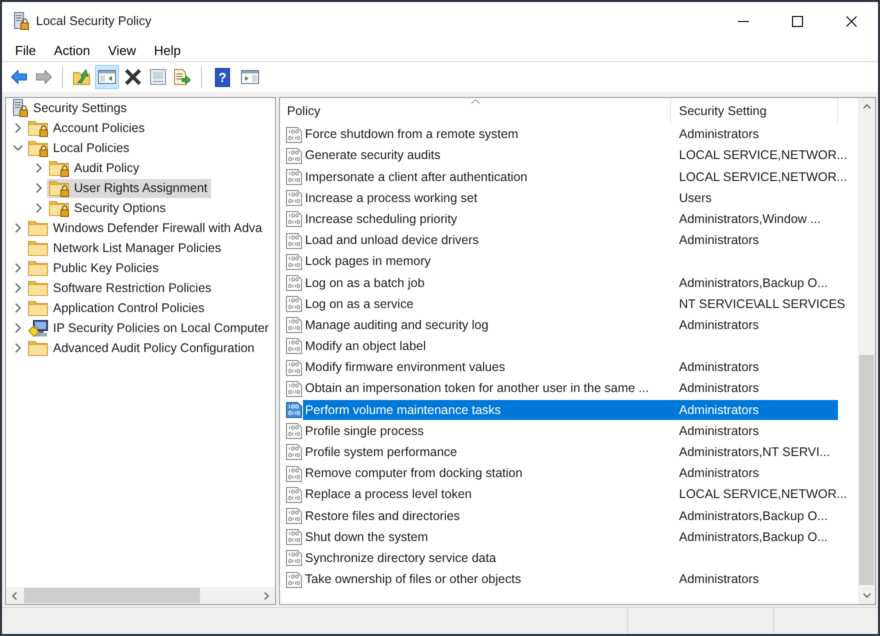 The height and width of the screenshot is (636, 880). Describe the element at coordinates (94, 268) in the screenshot. I see `tree-item: Public Key Policies` at that location.